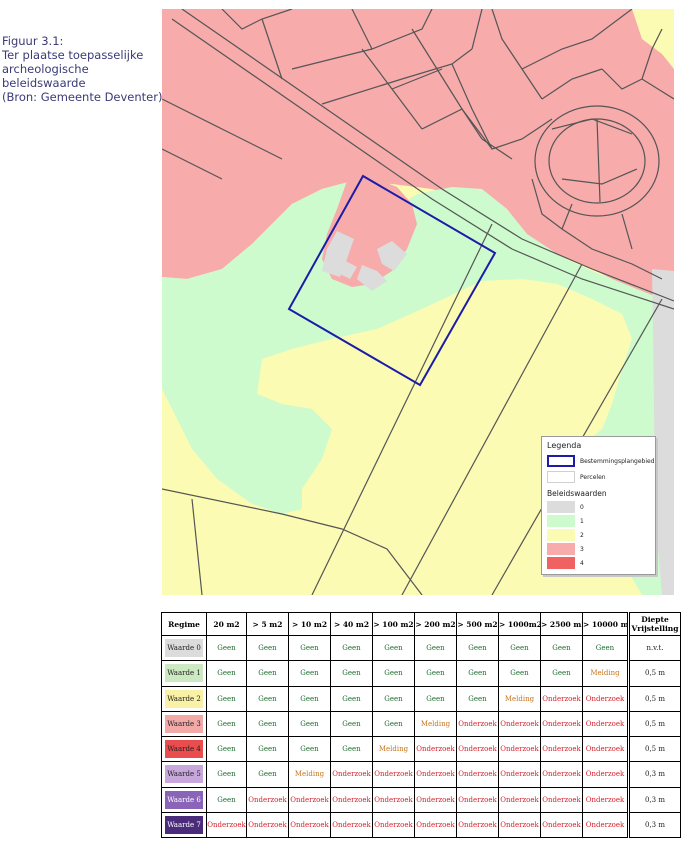 The height and width of the screenshot is (845, 686). I want to click on regime-name: Waarde 2, so click(184, 698).